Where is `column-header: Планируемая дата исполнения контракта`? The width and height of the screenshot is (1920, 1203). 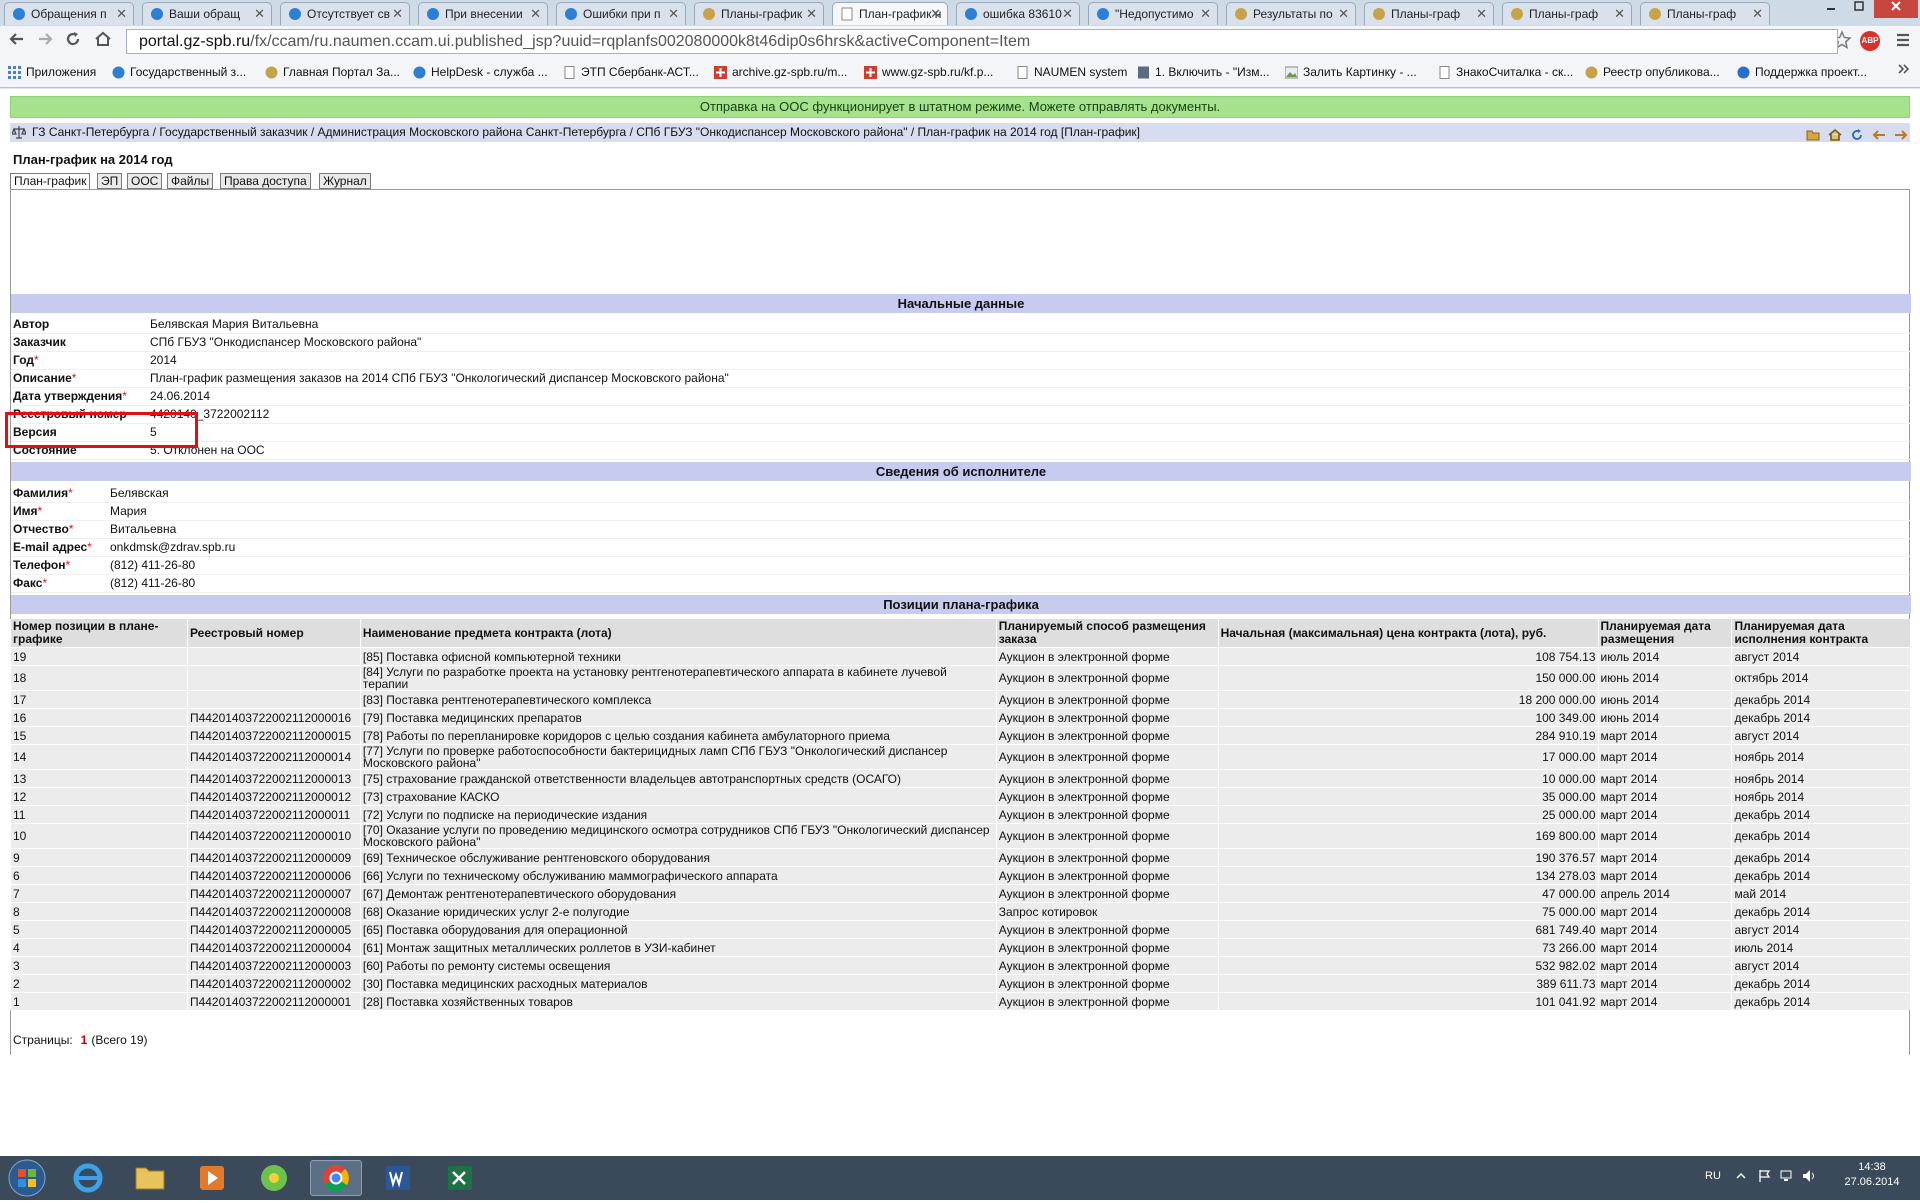
column-header: Планируемая дата исполнения контракта is located at coordinates (1820, 633).